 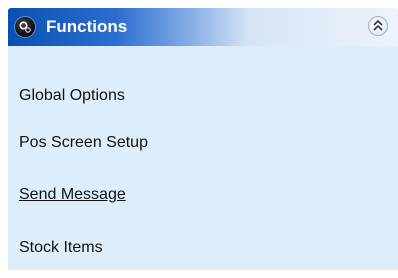 I want to click on menu-item-stock-items: Stock Items, so click(x=61, y=248).